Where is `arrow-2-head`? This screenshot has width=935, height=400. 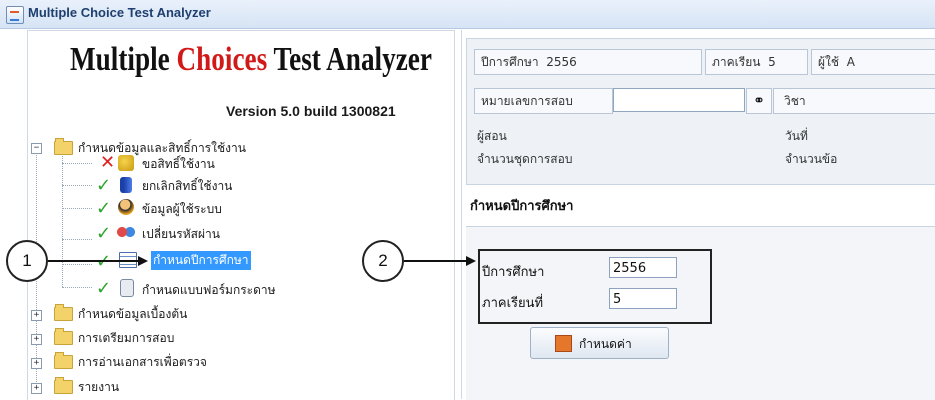 arrow-2-head is located at coordinates (471, 261).